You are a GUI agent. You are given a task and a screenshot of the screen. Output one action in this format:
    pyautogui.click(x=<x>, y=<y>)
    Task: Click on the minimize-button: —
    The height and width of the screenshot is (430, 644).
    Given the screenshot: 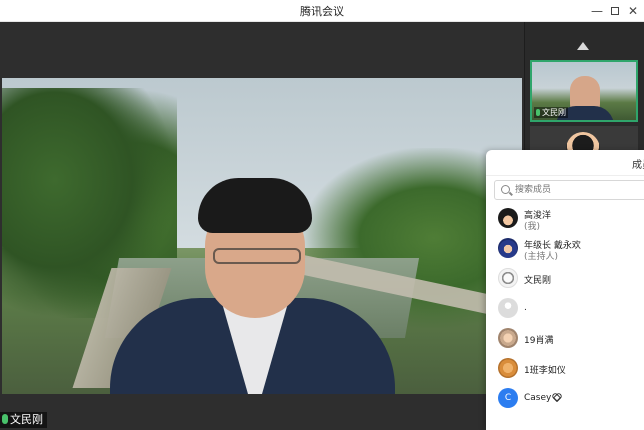 What is the action you would take?
    pyautogui.click(x=597, y=11)
    